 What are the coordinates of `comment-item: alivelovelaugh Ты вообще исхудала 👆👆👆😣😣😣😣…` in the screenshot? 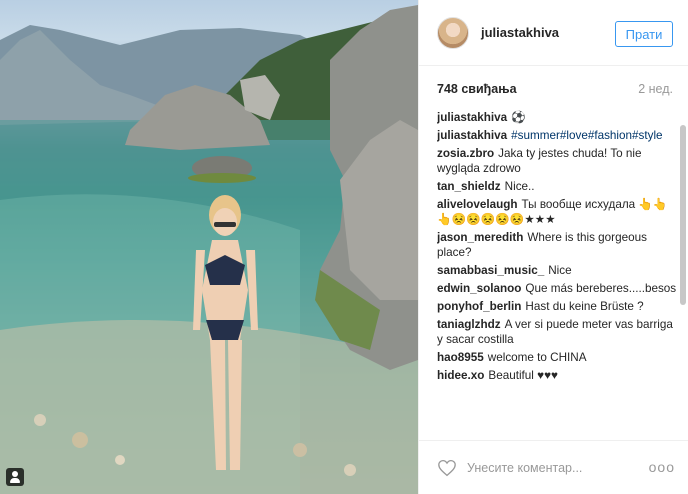 It's located at (557, 212).